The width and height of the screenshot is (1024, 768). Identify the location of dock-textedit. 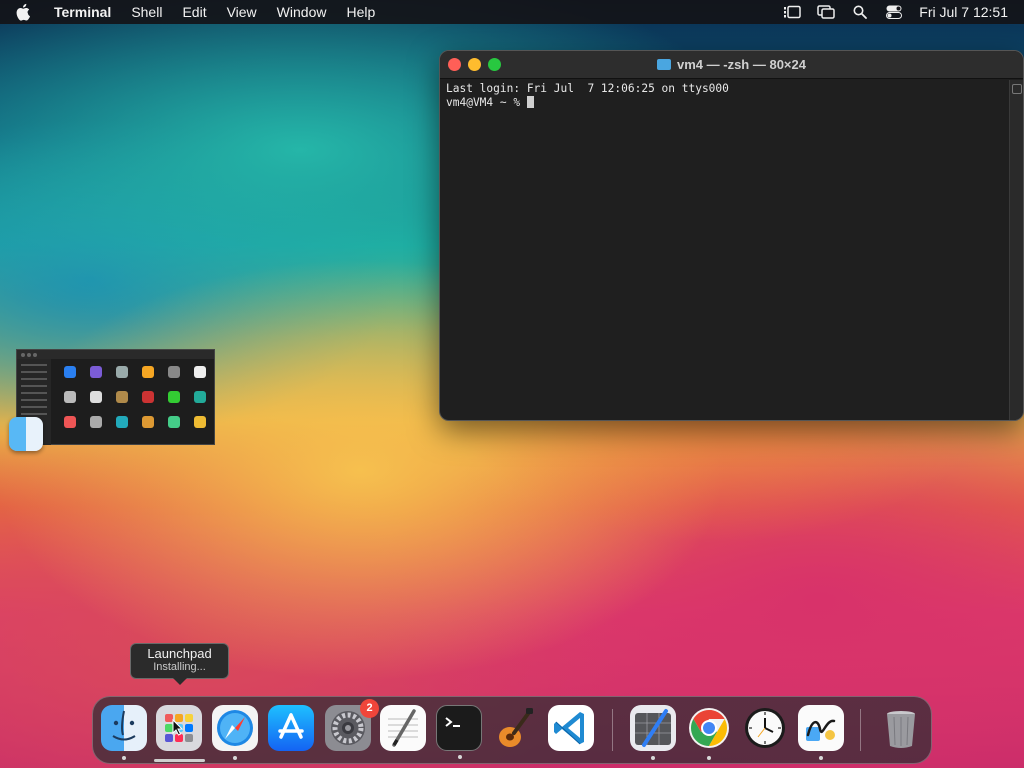
(403, 728).